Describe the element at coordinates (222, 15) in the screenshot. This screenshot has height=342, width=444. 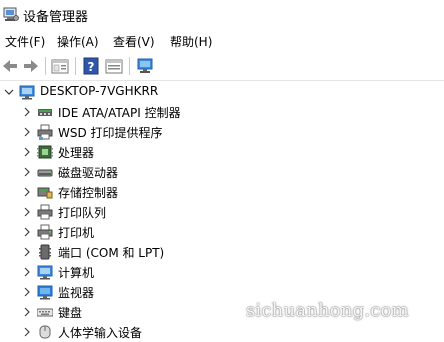
I see `title-bar: 设备管理器` at that location.